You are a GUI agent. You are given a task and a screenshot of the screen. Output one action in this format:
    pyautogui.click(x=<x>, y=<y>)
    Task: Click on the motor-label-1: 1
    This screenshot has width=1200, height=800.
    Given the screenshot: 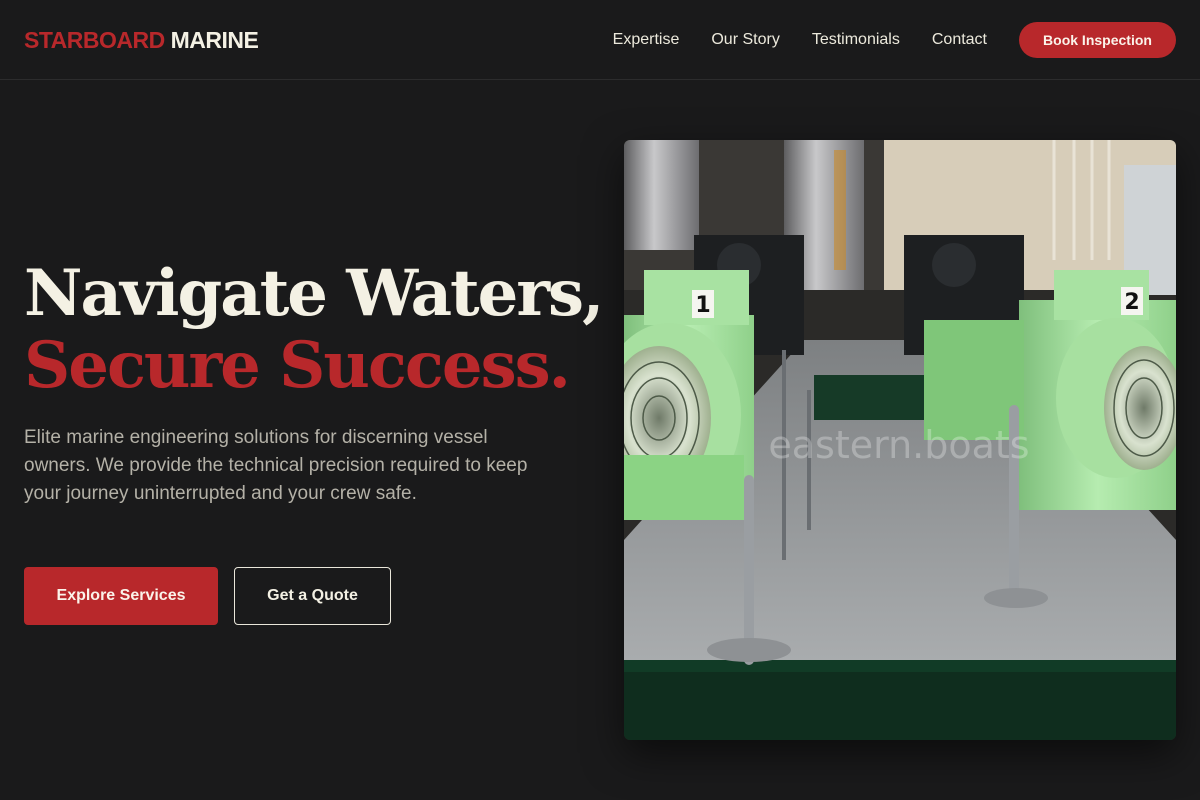 What is the action you would take?
    pyautogui.click(x=702, y=305)
    